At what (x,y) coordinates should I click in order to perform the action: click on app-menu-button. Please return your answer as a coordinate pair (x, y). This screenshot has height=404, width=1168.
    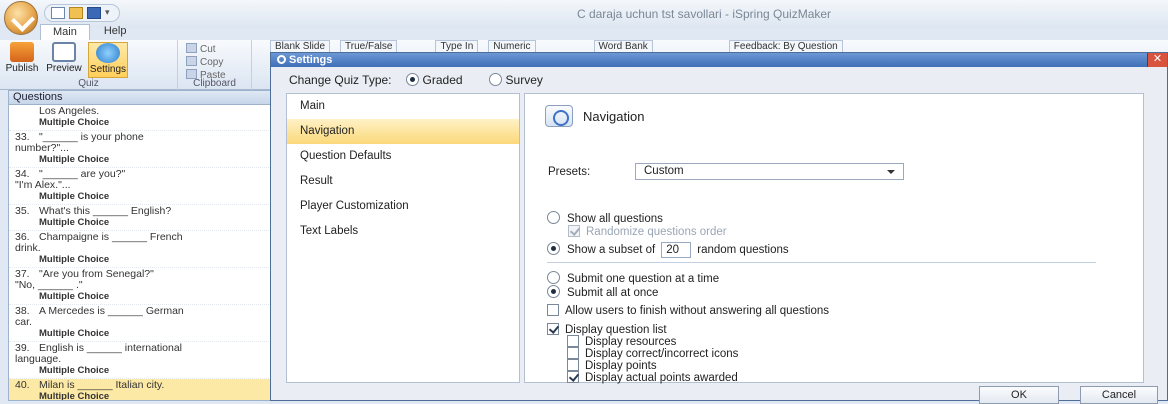
    Looking at the image, I should click on (21, 18).